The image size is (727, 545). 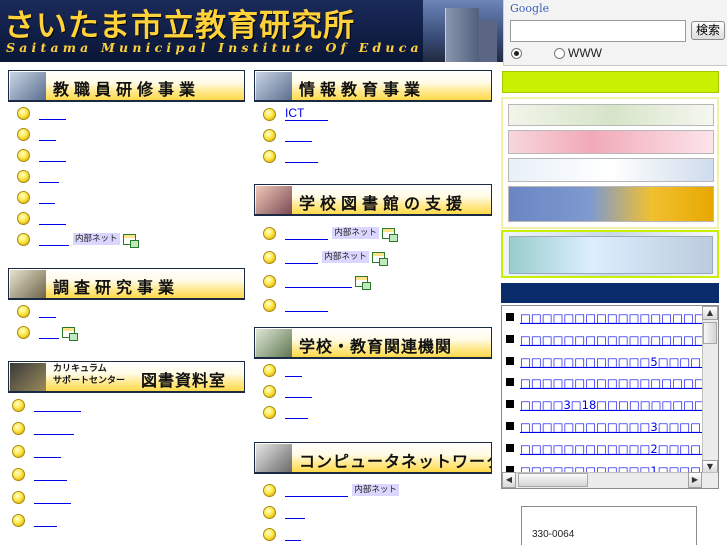 I want to click on banner-title: 教職員研修事業, so click(x=127, y=89).